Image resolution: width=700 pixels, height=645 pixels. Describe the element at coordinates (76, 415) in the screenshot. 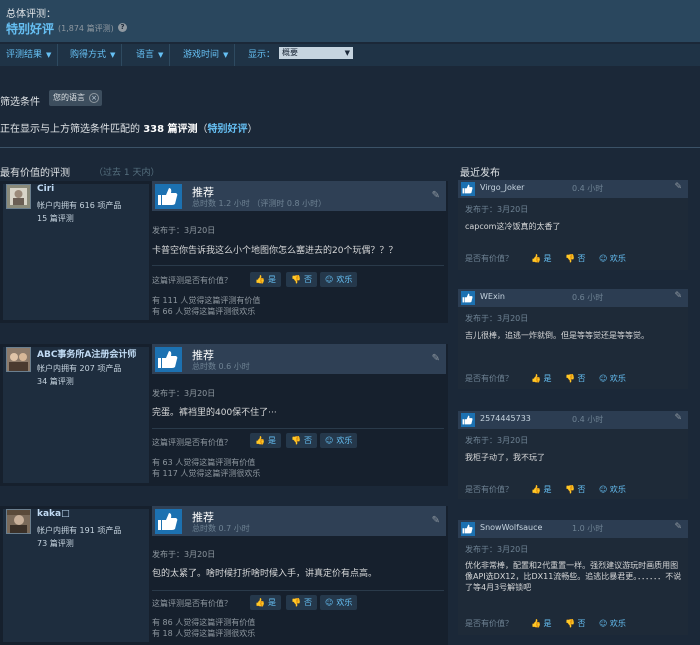

I see `review-author-panel: ABC事务所A注册会计师 帐户内拥有 207 项产品 34 篇评测` at that location.